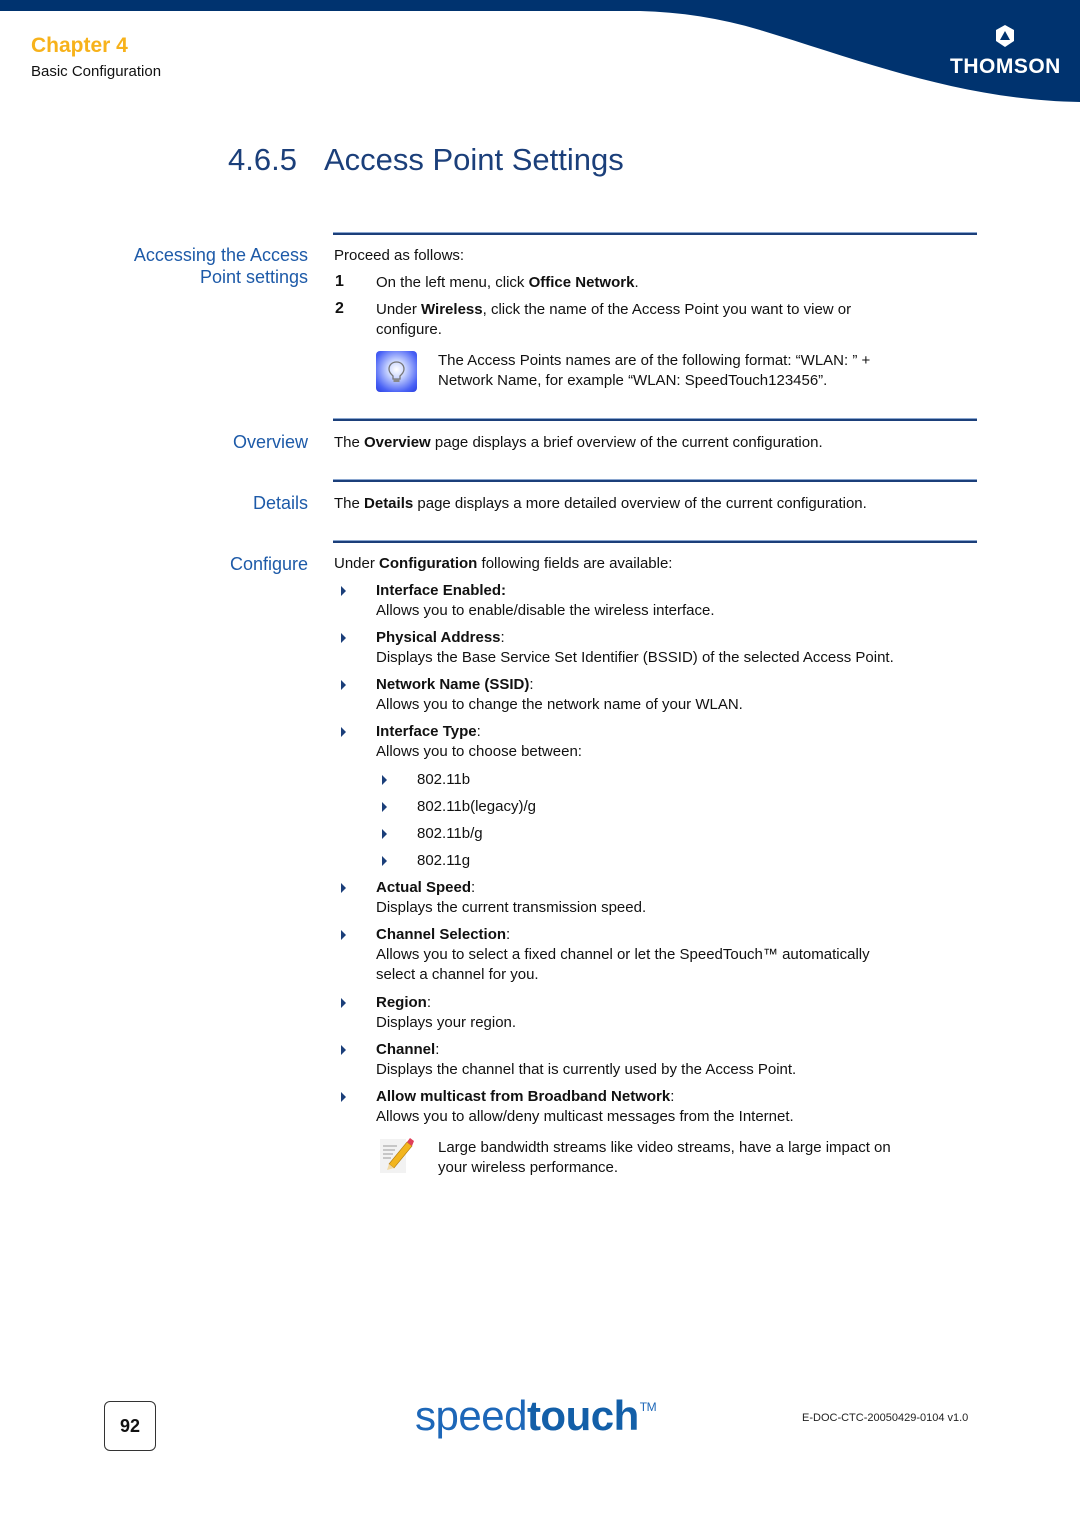 Image resolution: width=1080 pixels, height=1528 pixels. Describe the element at coordinates (885, 1418) in the screenshot. I see `document-id: E-DOC-CTC-20050429-0104 v1.0` at that location.